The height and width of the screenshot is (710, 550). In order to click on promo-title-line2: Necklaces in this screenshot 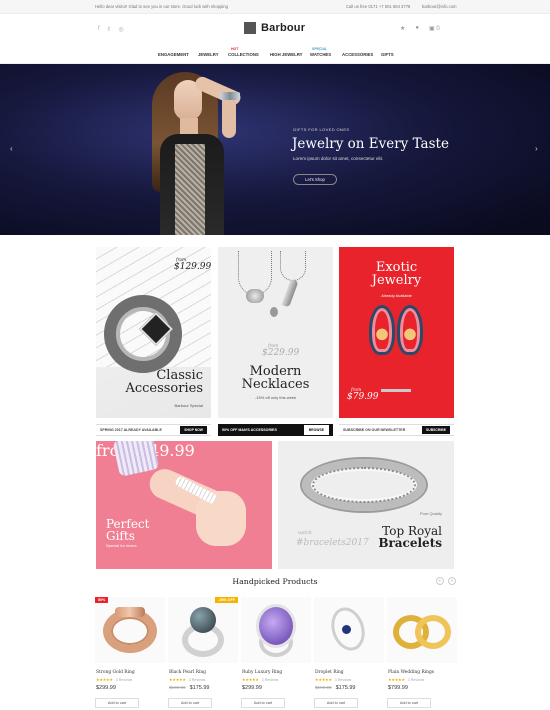, I will do `click(275, 384)`.